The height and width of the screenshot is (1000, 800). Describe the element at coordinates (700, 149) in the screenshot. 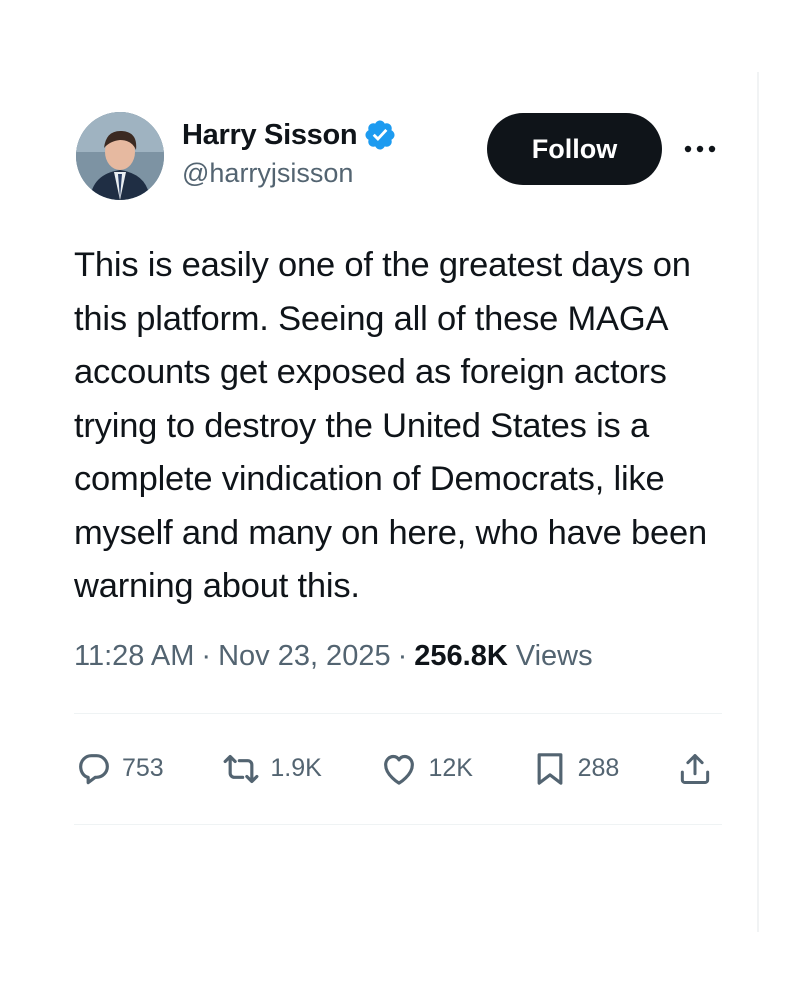

I see `more-options-icon` at that location.